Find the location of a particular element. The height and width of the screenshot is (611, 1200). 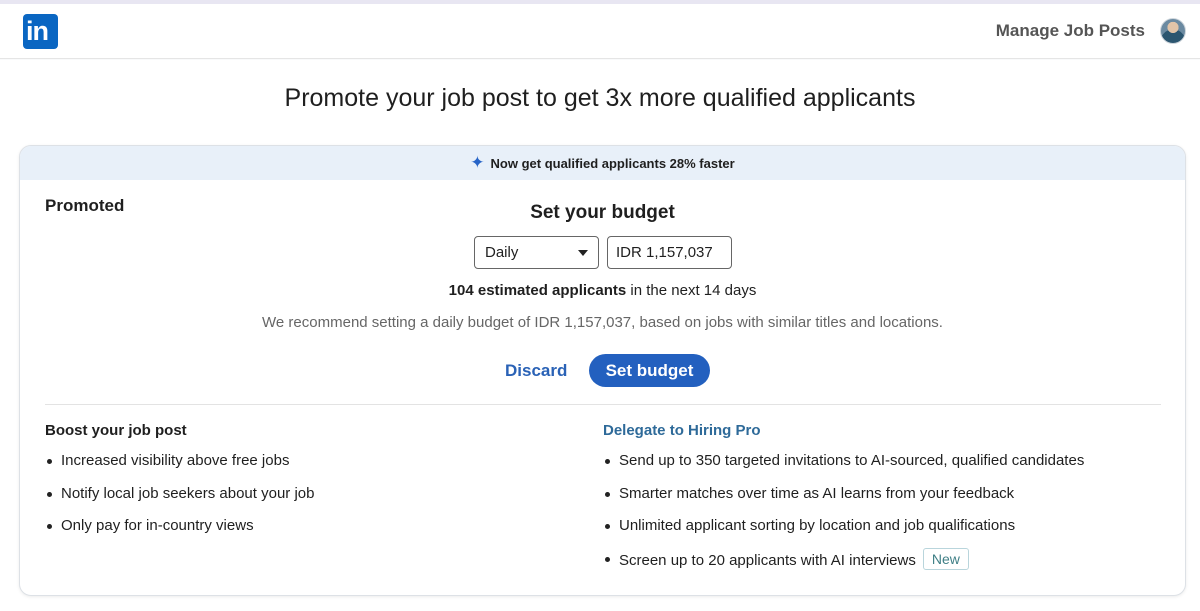

chevron-down-icon is located at coordinates (583, 253).